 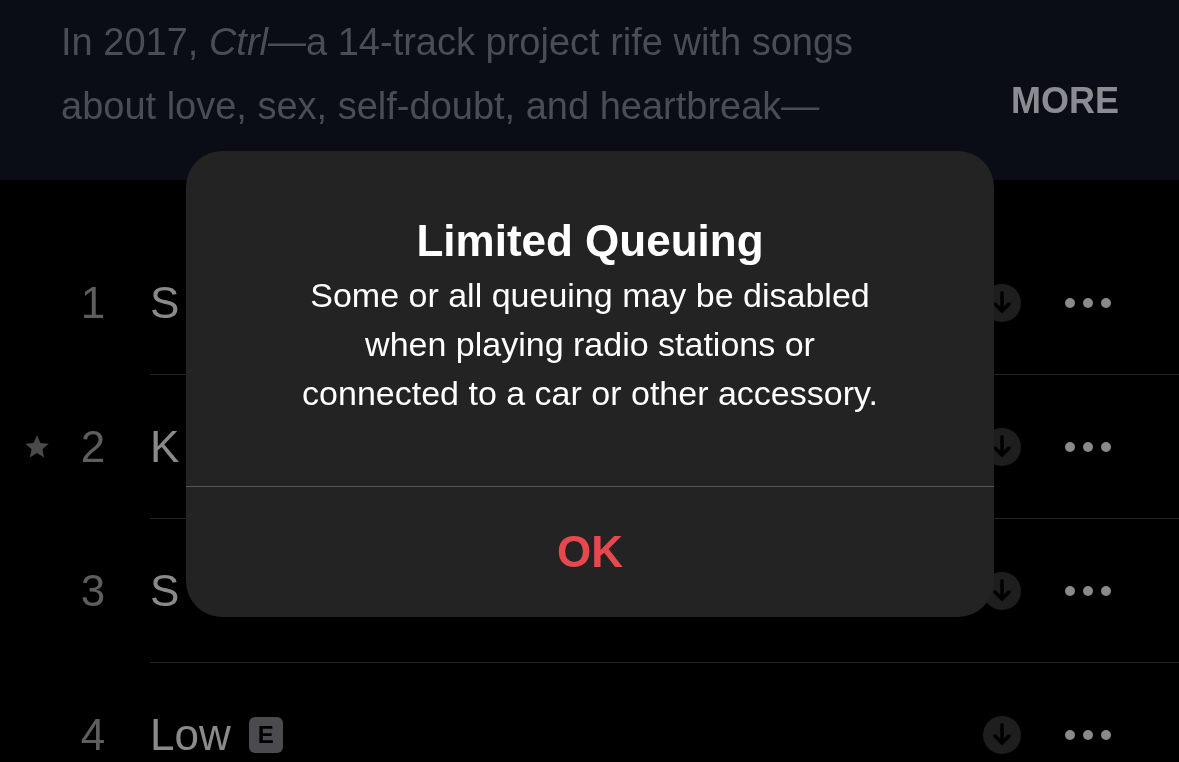 What do you see at coordinates (457, 74) in the screenshot?
I see `album-description: In 2017, Ctrl—a 14-track project rife with songs about love, sex, self-doubt, and heartbreak—` at bounding box center [457, 74].